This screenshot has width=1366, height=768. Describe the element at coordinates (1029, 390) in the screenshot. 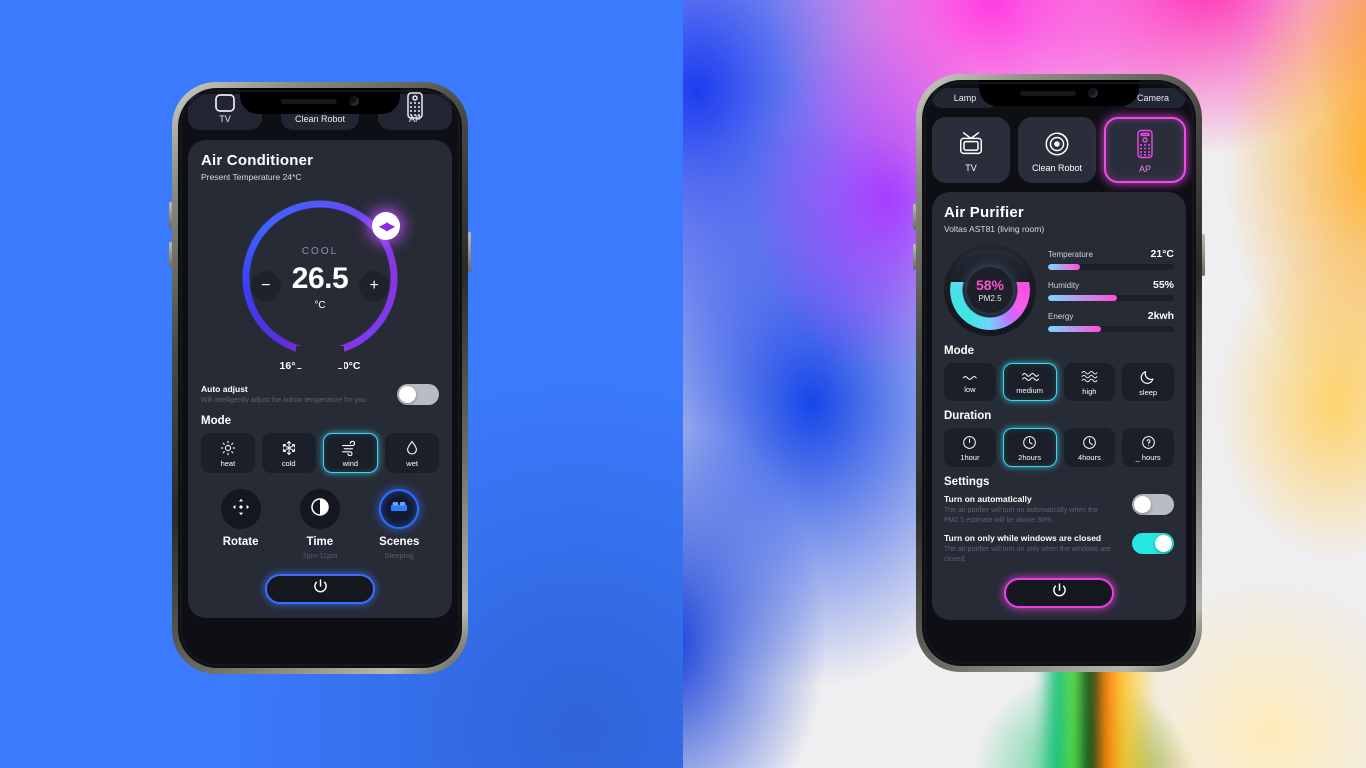

I see `fan-mode-medium-label: medium` at that location.